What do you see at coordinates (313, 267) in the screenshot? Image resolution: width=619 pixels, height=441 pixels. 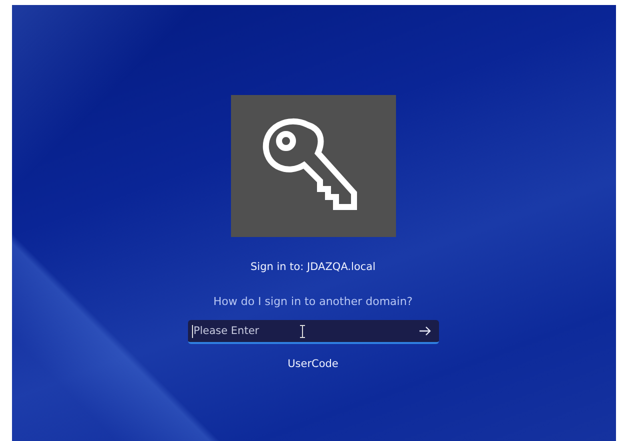 I see `sign-in-domain-text: Sign in to: JDAZQA.local` at bounding box center [313, 267].